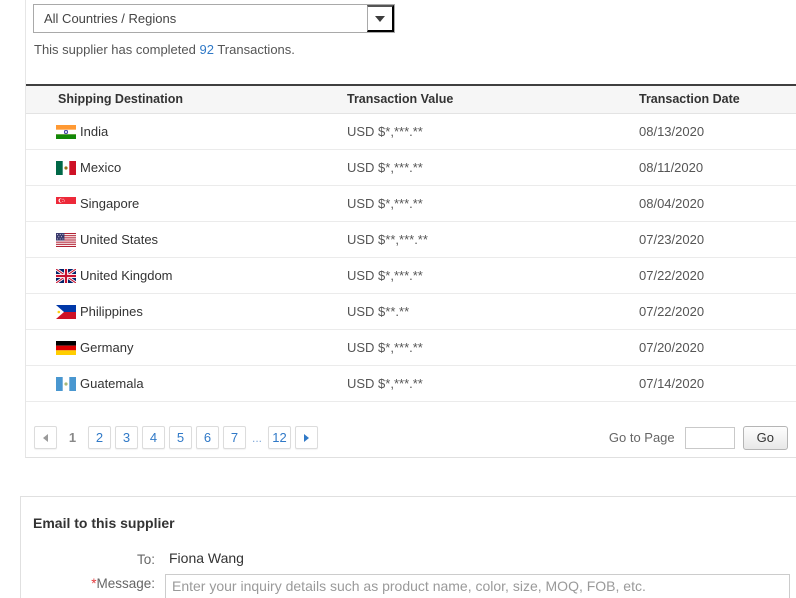 The width and height of the screenshot is (796, 598). I want to click on country-filter-value: All Countries / Regions, so click(110, 18).